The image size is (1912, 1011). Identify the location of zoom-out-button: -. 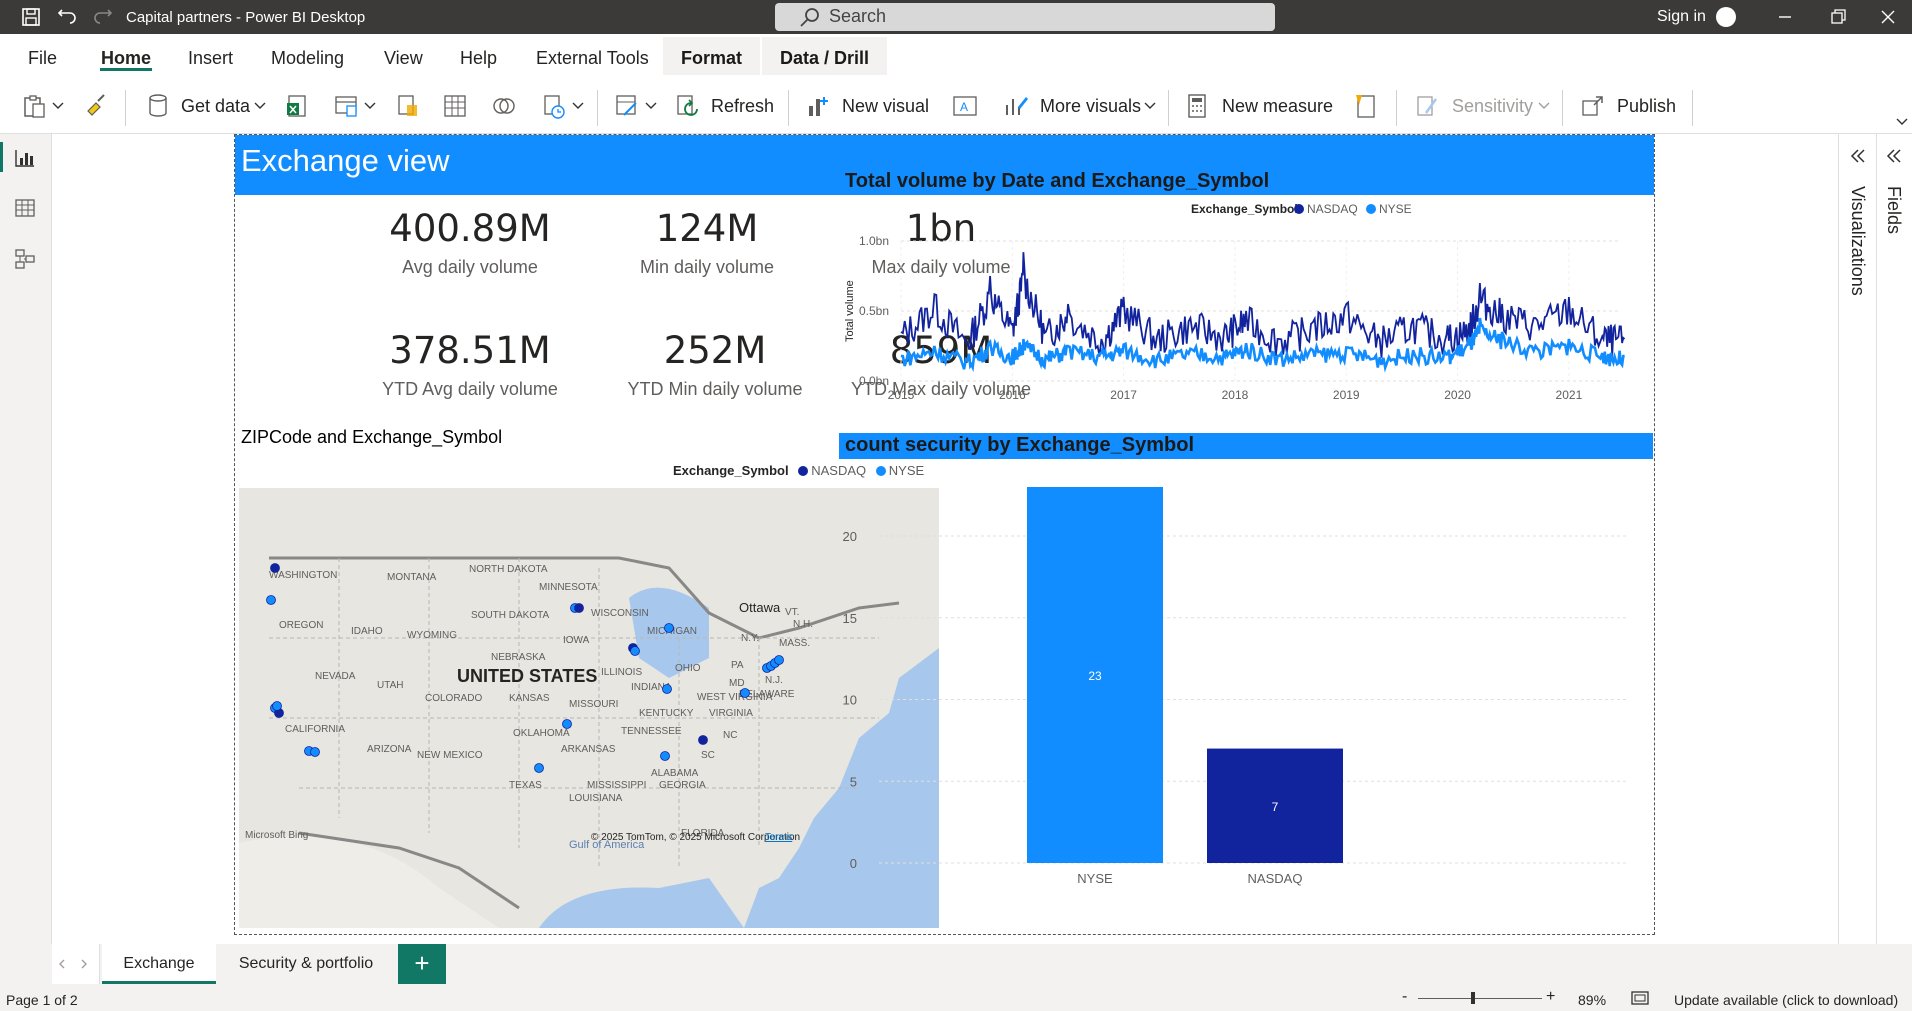
(1404, 997).